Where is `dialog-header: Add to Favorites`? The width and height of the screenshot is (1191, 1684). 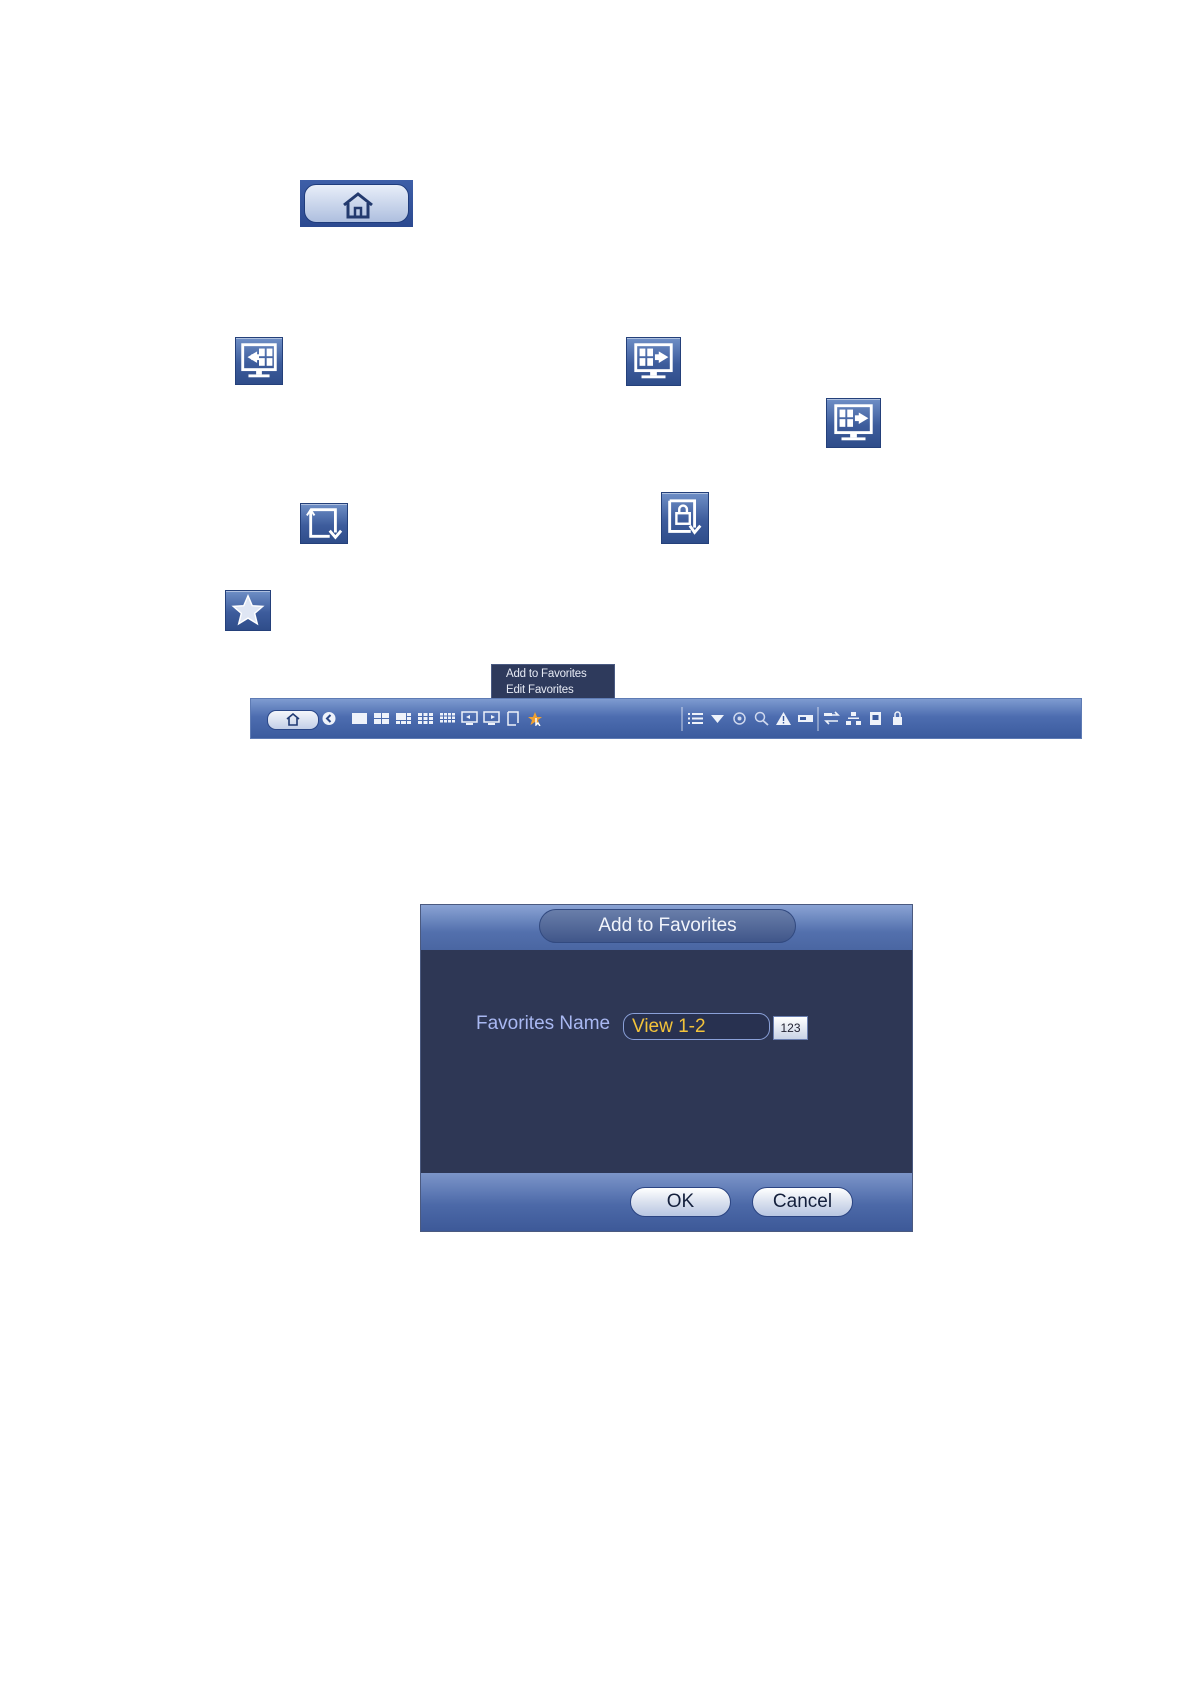 dialog-header: Add to Favorites is located at coordinates (666, 927).